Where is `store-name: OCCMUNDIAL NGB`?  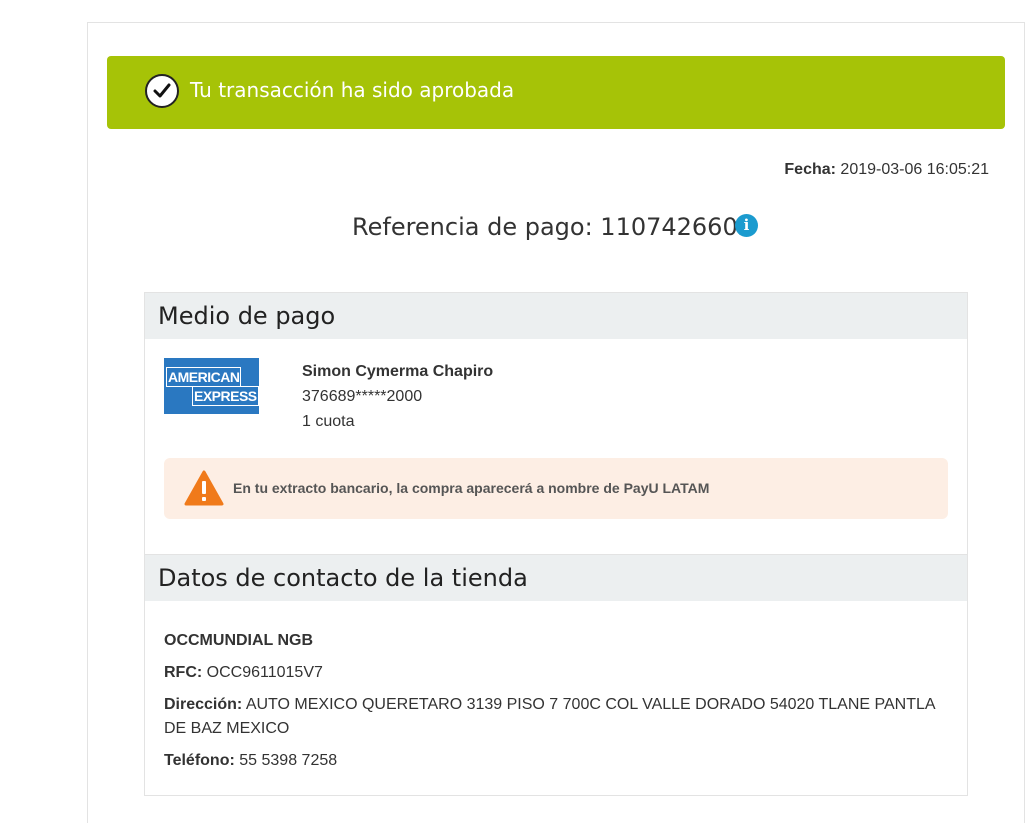
store-name: OCCMUNDIAL NGB is located at coordinates (239, 640).